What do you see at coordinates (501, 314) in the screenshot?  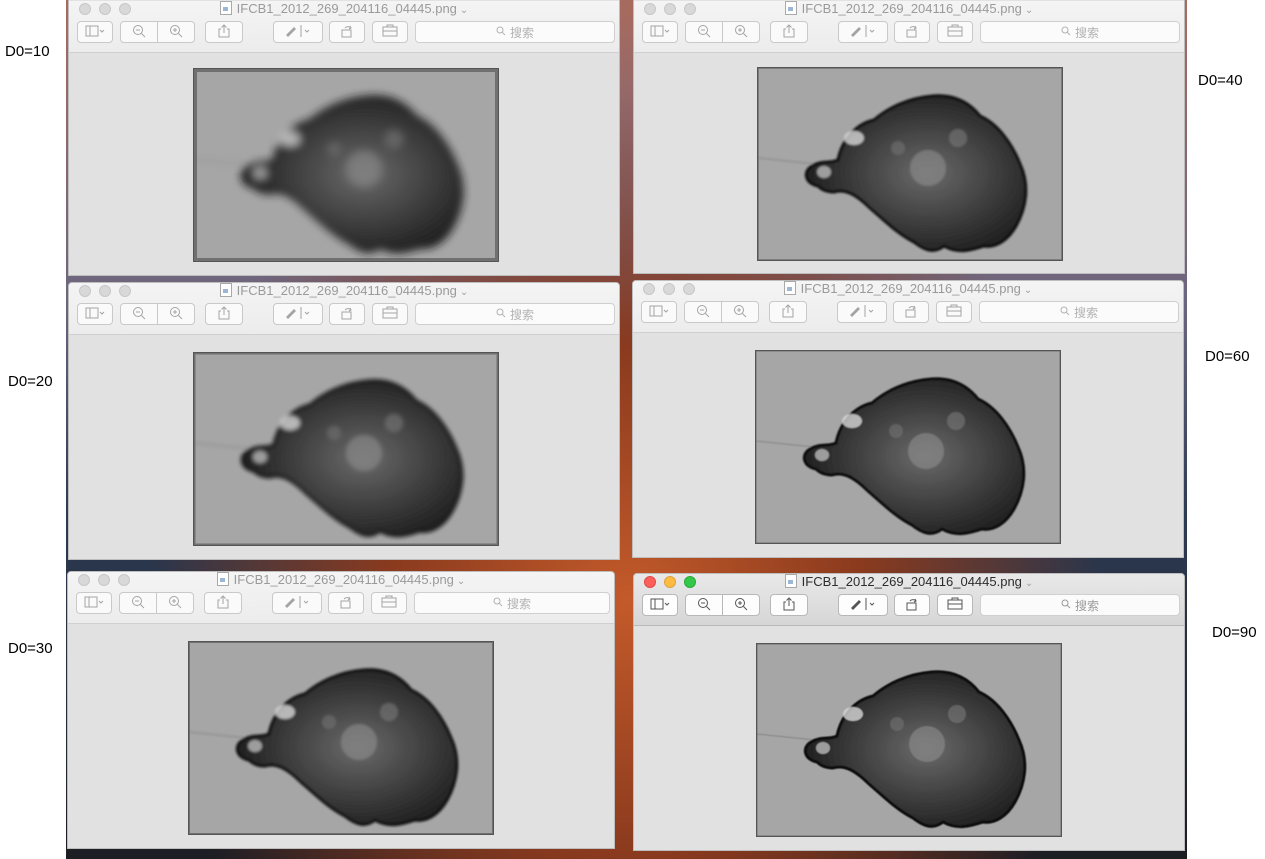 I see `search-icon` at bounding box center [501, 314].